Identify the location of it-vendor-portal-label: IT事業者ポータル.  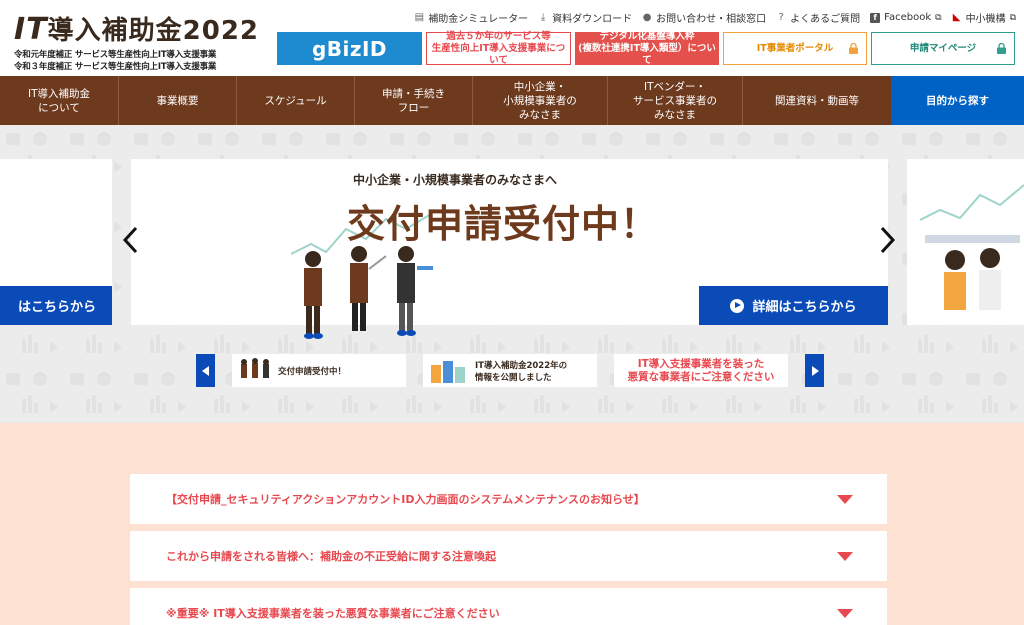
(795, 48).